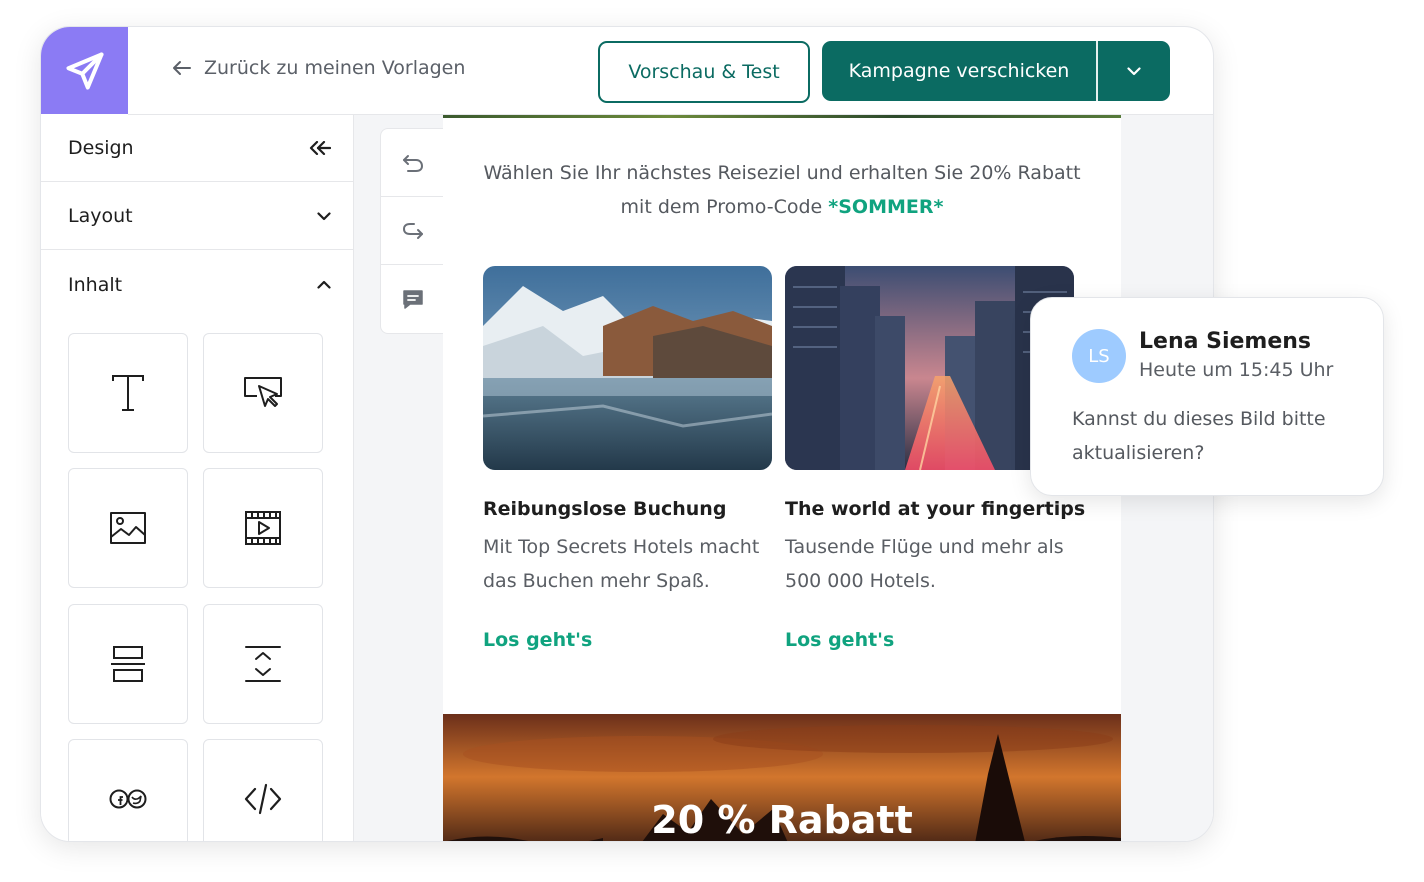 This screenshot has width=1424, height=882. I want to click on back-link-label: Zurück zu meinen Vorlagen, so click(335, 68).